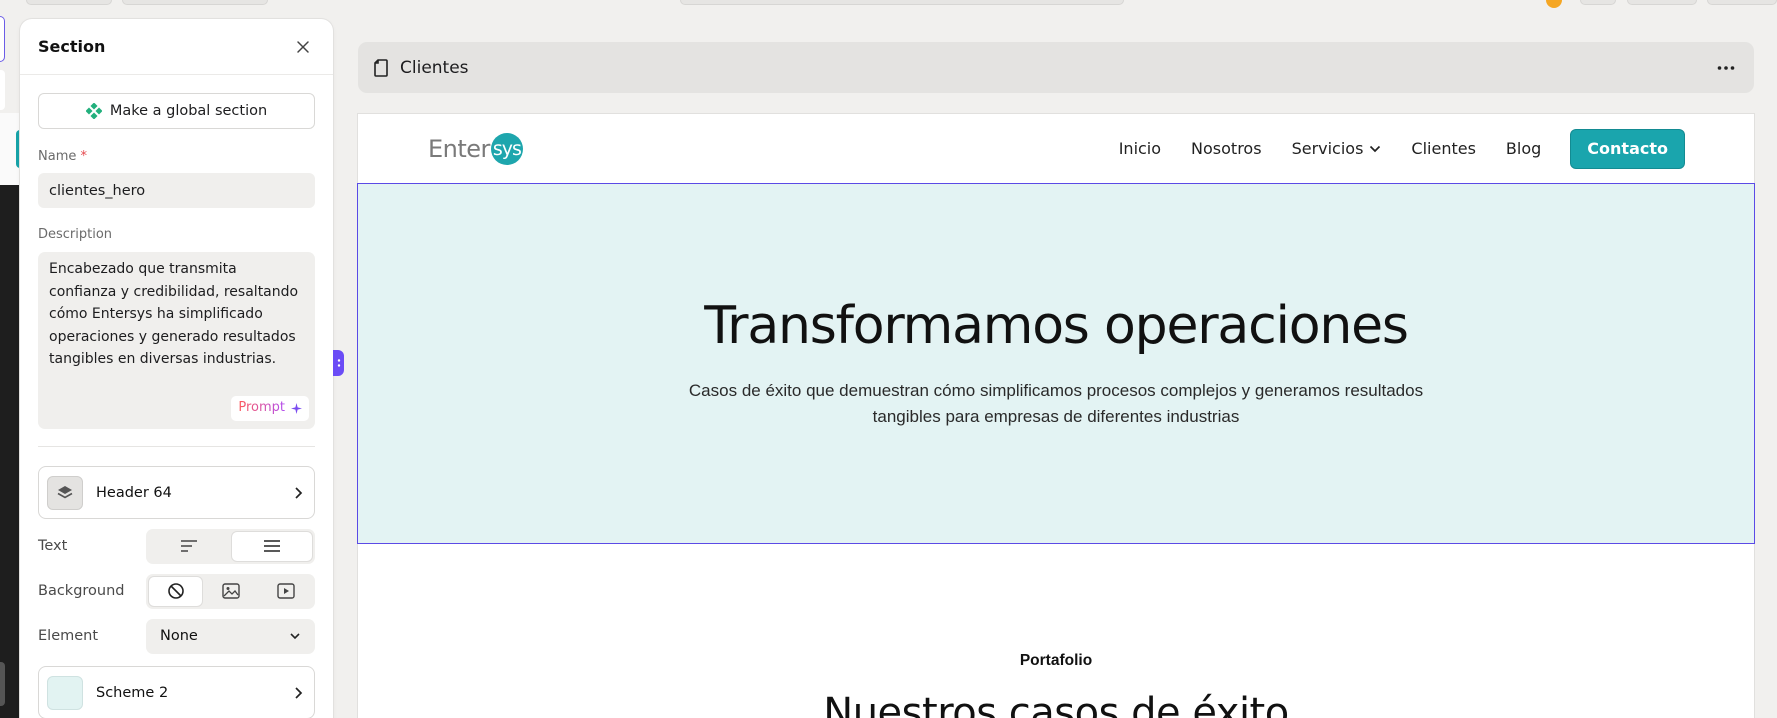  What do you see at coordinates (1056, 704) in the screenshot?
I see `portfolio-title: Nuestros casos de éxito` at bounding box center [1056, 704].